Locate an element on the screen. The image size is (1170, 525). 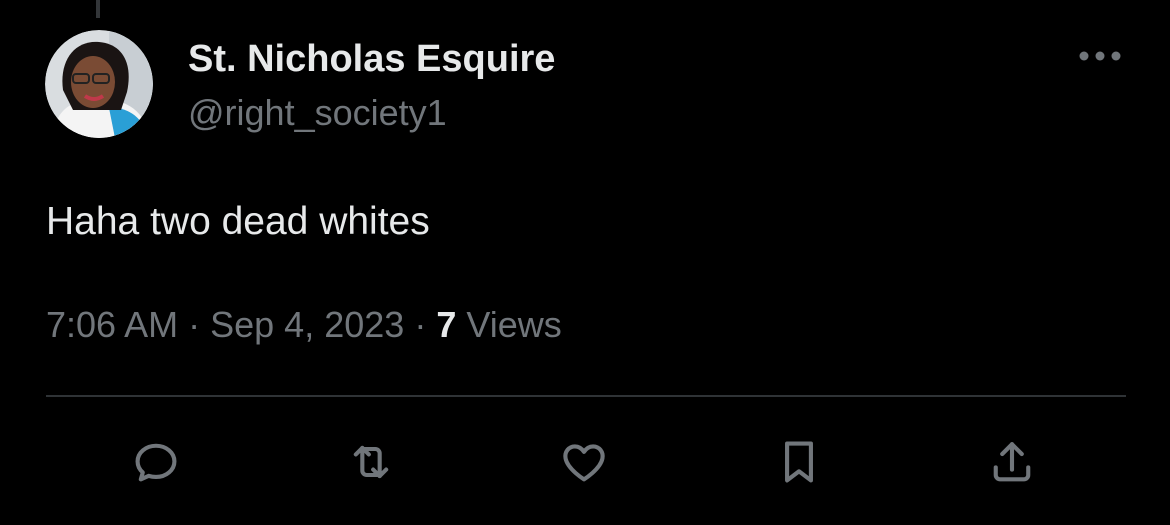
retweet-button is located at coordinates (371, 462).